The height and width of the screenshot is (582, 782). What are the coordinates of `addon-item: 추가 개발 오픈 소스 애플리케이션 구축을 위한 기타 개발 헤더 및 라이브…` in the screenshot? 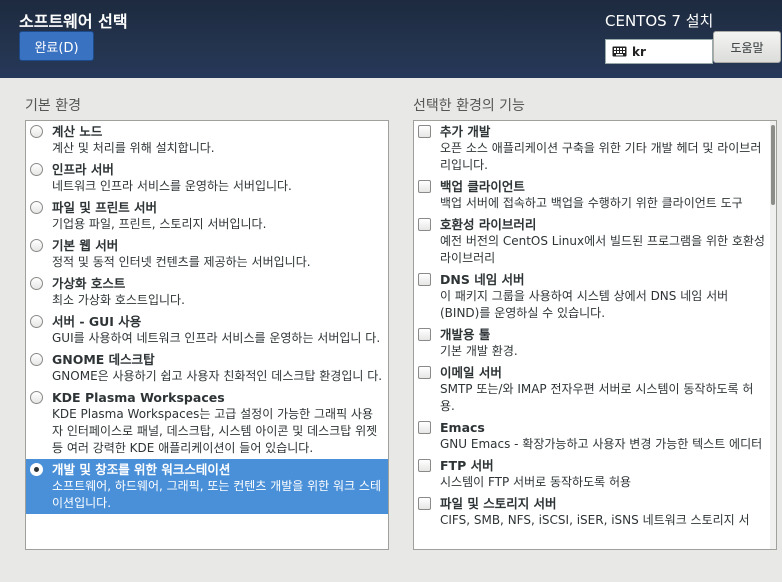 It's located at (591, 148).